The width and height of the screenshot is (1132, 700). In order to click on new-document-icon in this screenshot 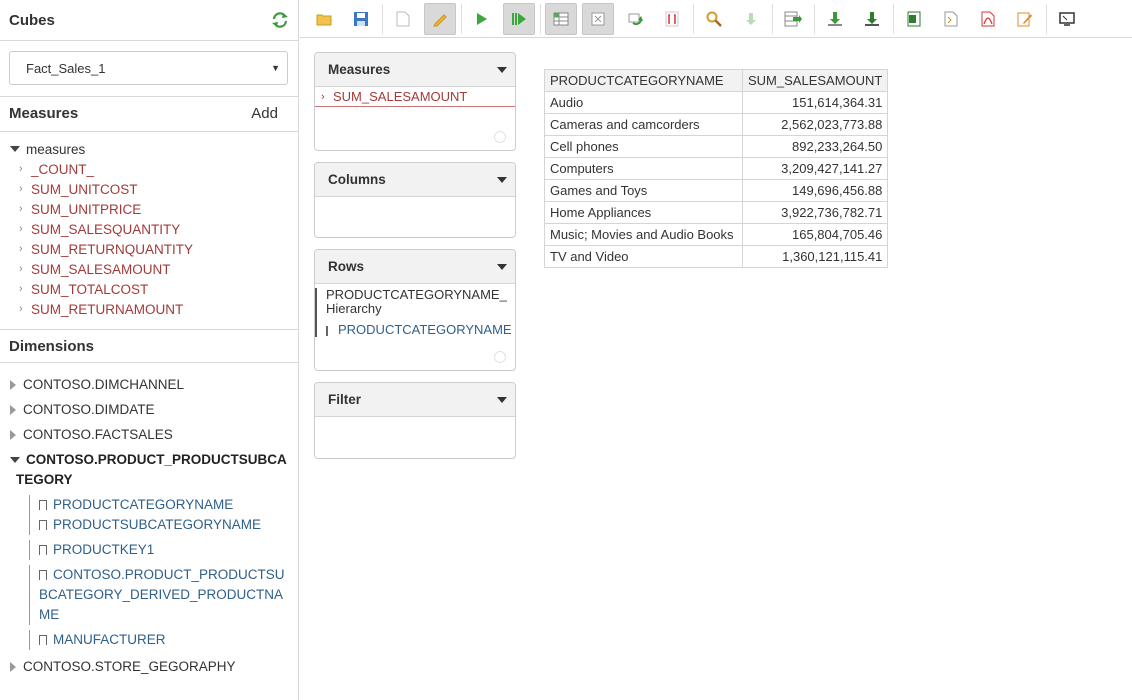, I will do `click(403, 18)`.